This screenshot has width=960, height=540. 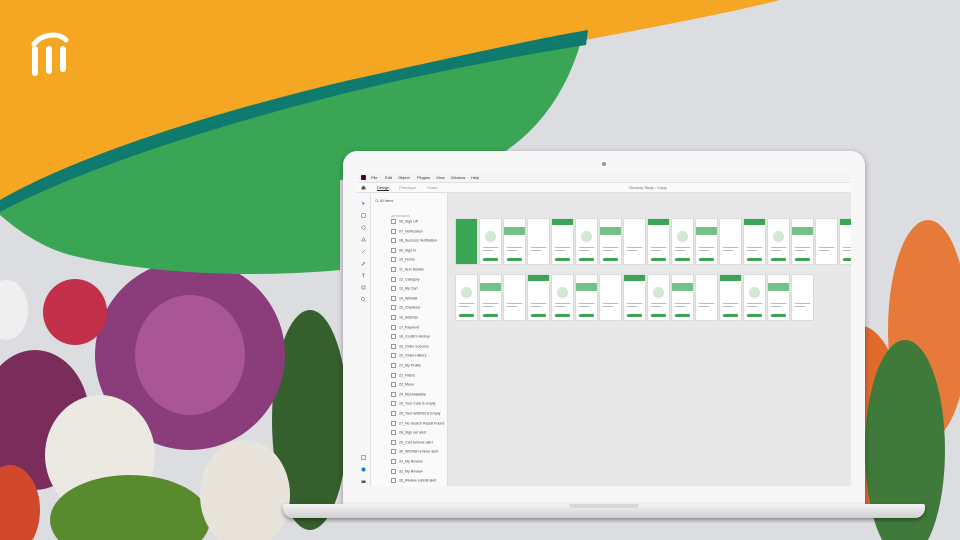 What do you see at coordinates (363, 239) in the screenshot?
I see `polygon-tool-icon` at bounding box center [363, 239].